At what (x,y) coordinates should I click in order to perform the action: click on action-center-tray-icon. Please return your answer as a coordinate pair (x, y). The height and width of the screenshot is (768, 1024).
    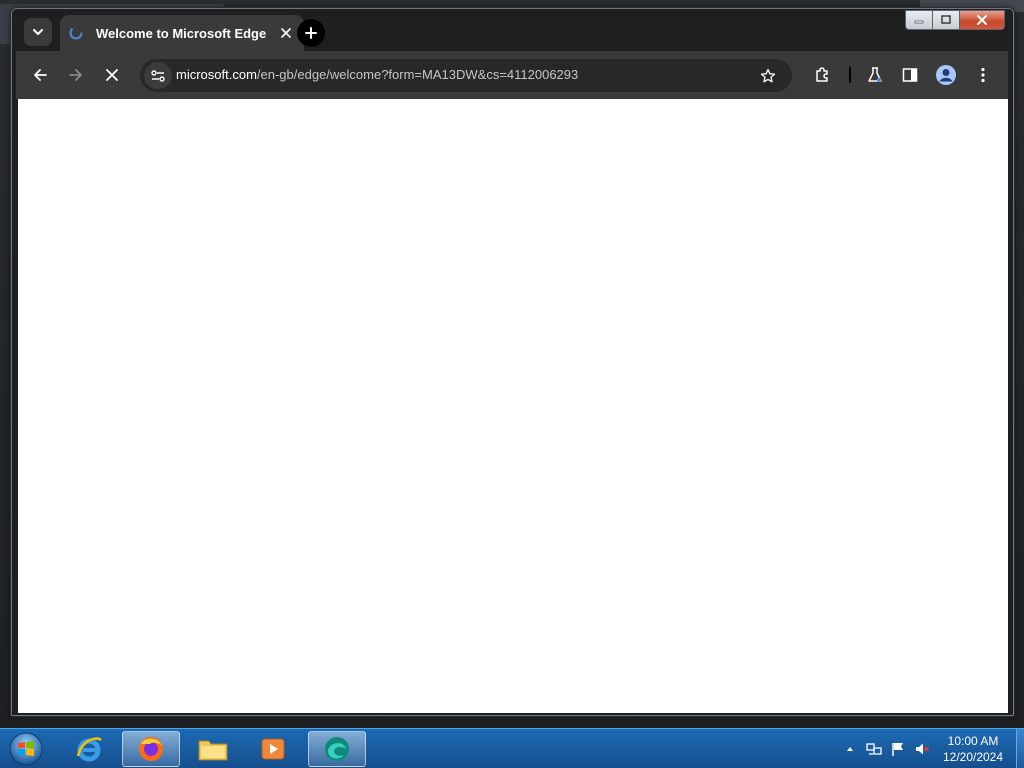
    Looking at the image, I should click on (898, 749).